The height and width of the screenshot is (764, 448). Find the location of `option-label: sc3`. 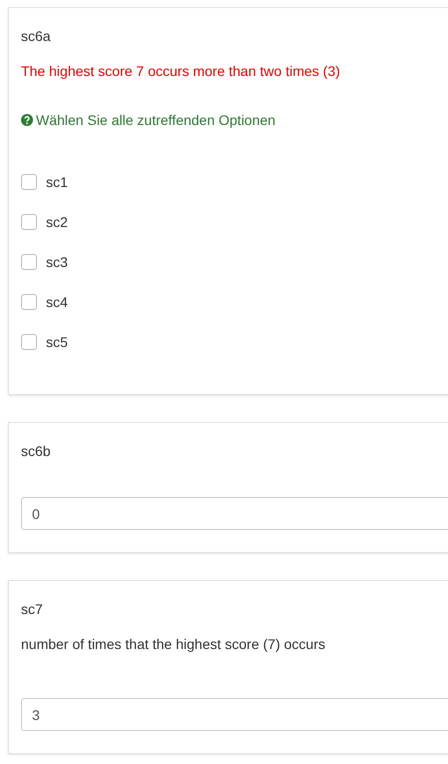

option-label: sc3 is located at coordinates (57, 262).